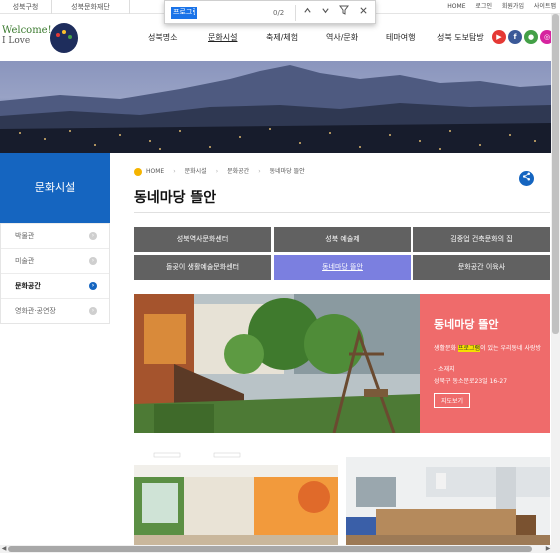 The image size is (560, 553). I want to click on vertical-scroll-thumb, so click(555, 174).